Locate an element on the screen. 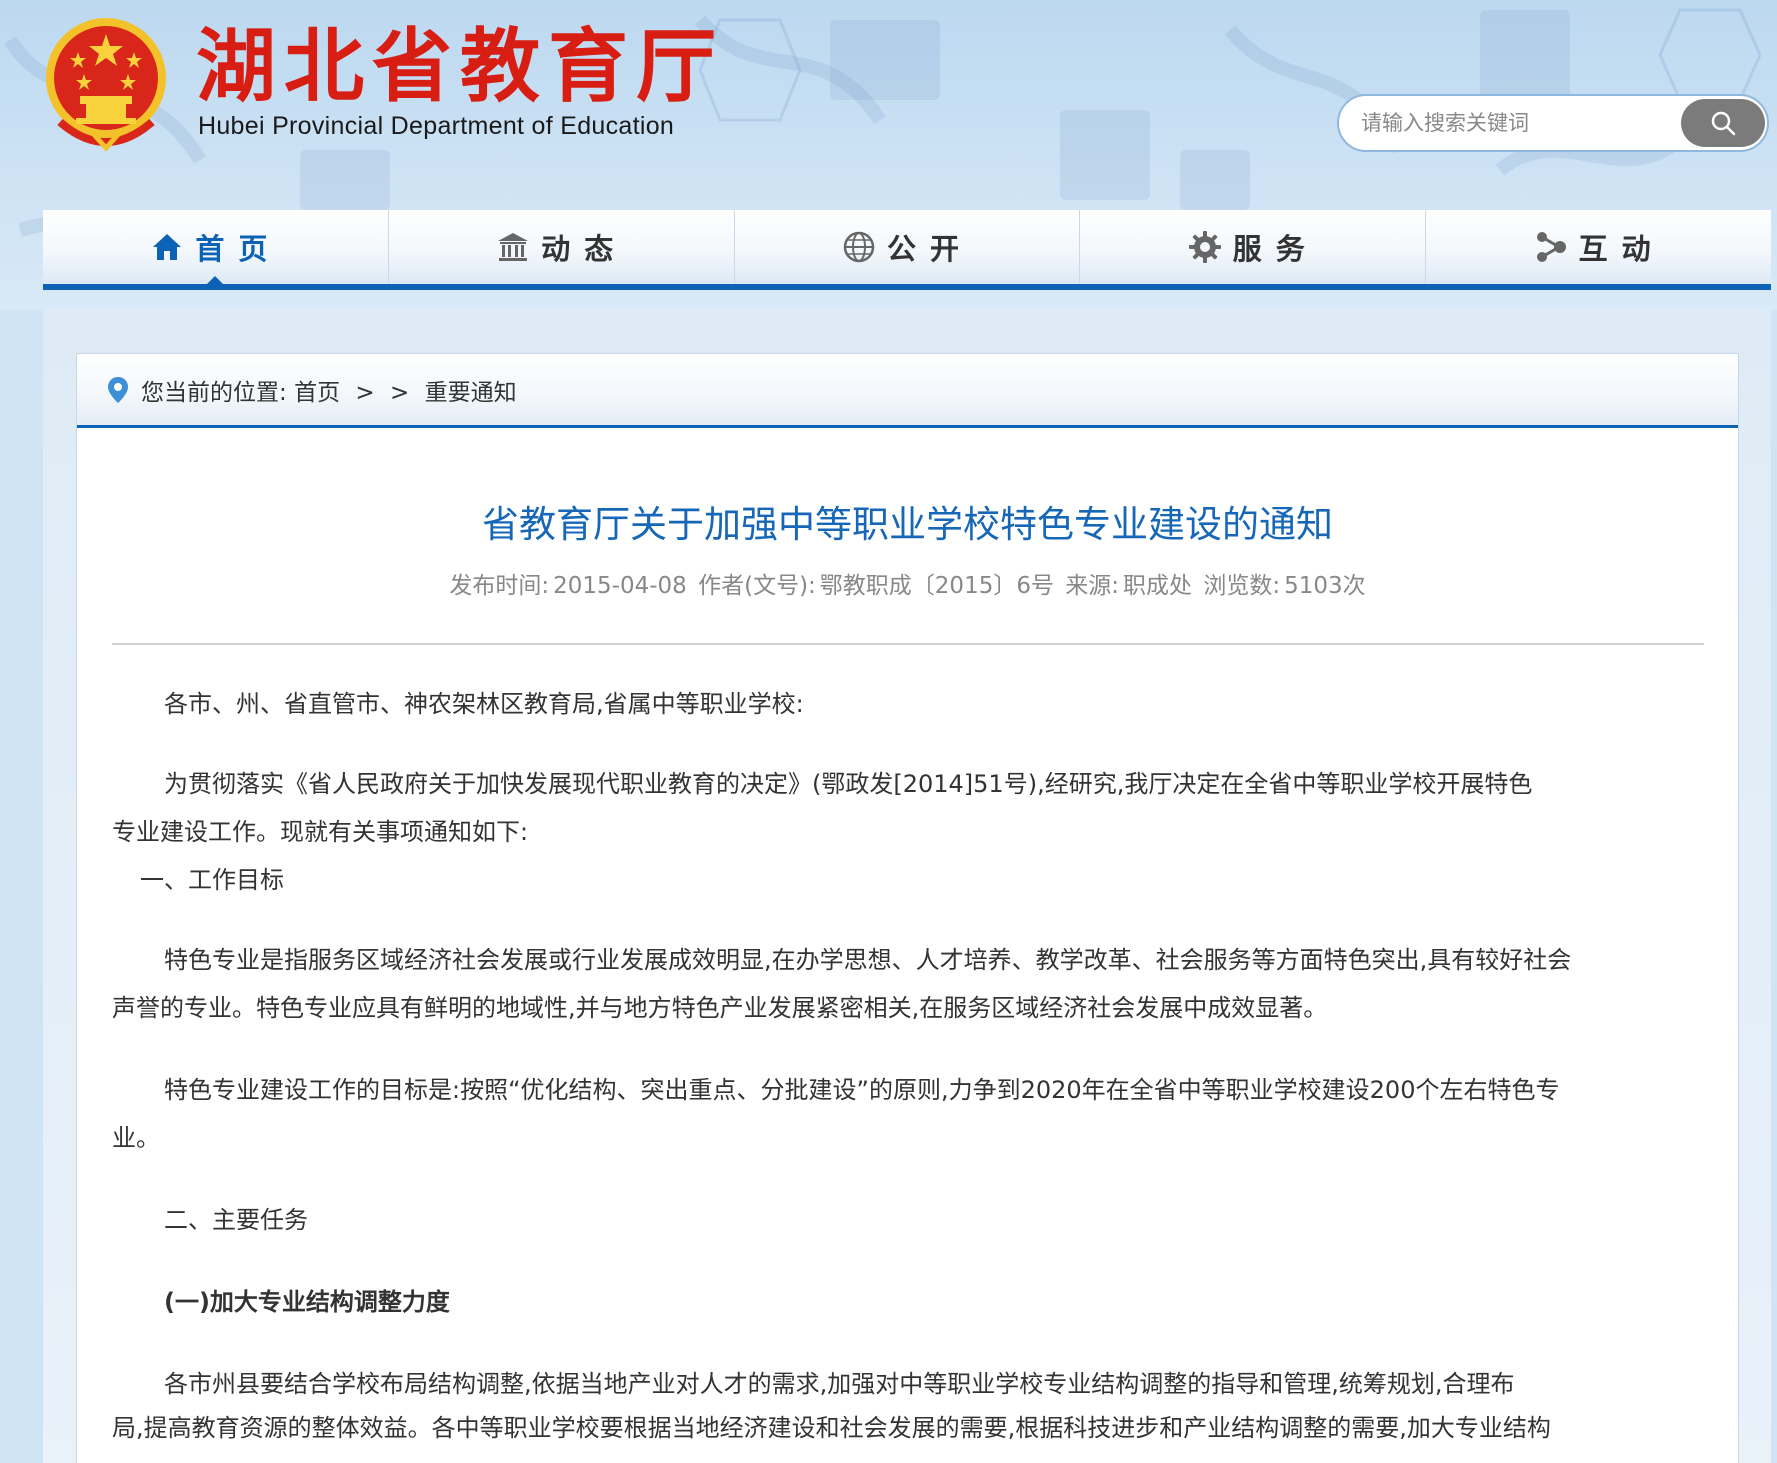 Image resolution: width=1777 pixels, height=1463 pixels. search-icon is located at coordinates (1723, 123).